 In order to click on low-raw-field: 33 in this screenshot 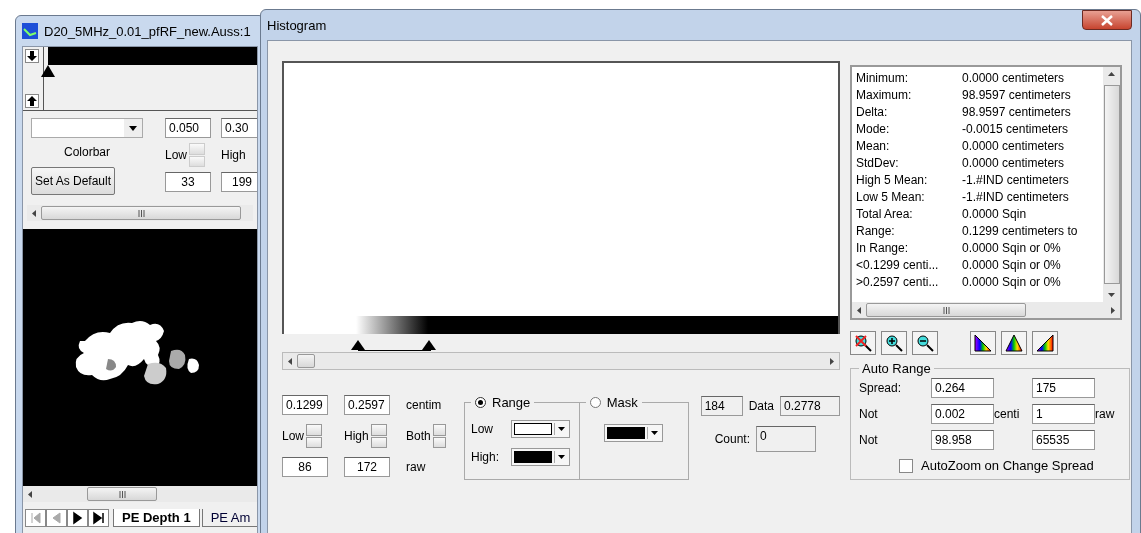, I will do `click(188, 182)`.